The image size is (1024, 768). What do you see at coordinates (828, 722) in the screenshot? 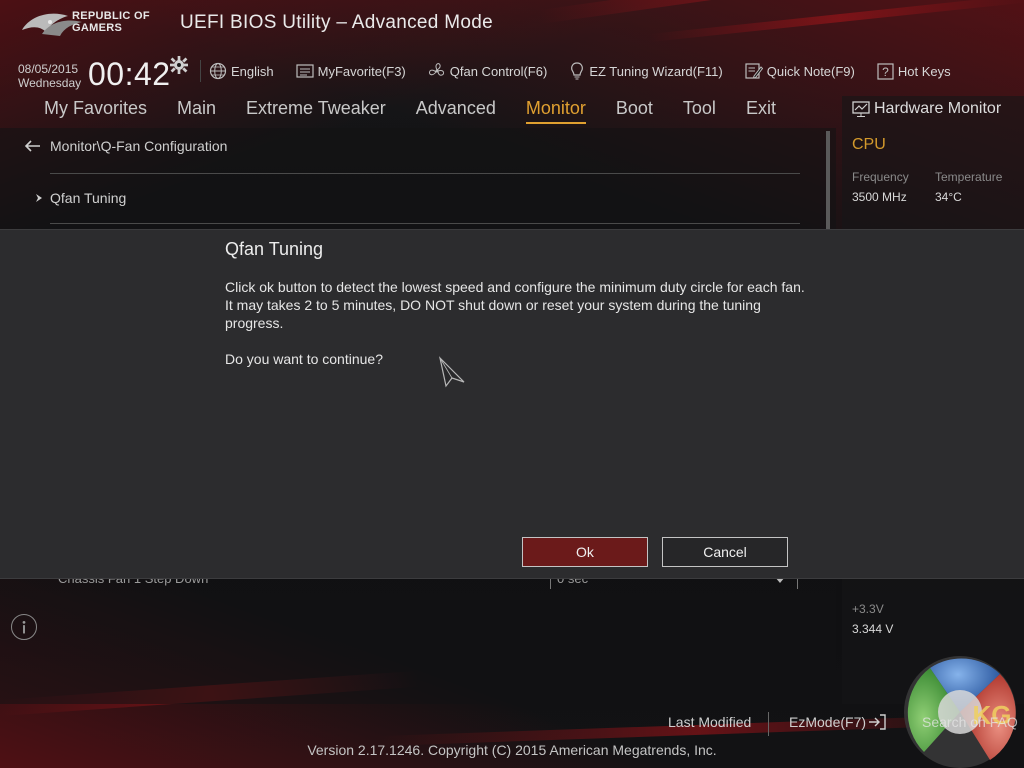
I see `ez-mode-label: EzMode(F7)` at bounding box center [828, 722].